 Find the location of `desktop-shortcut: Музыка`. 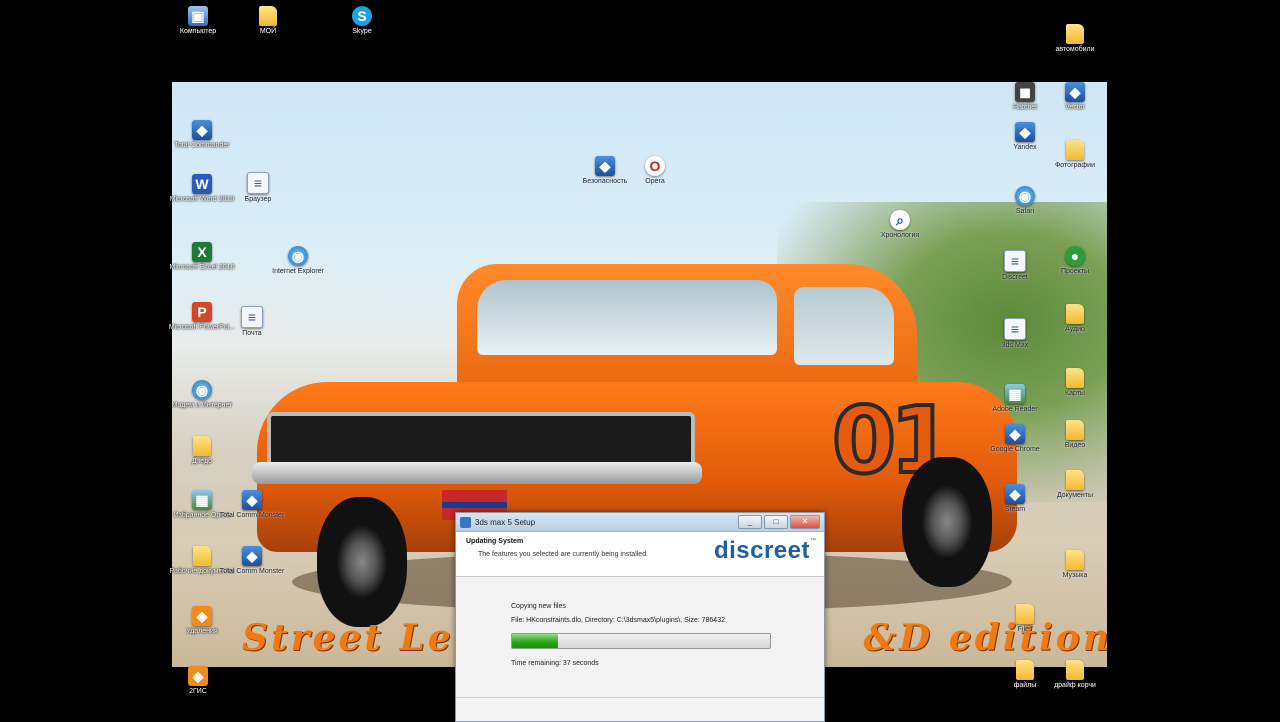

desktop-shortcut: Музыка is located at coordinates (1075, 565).